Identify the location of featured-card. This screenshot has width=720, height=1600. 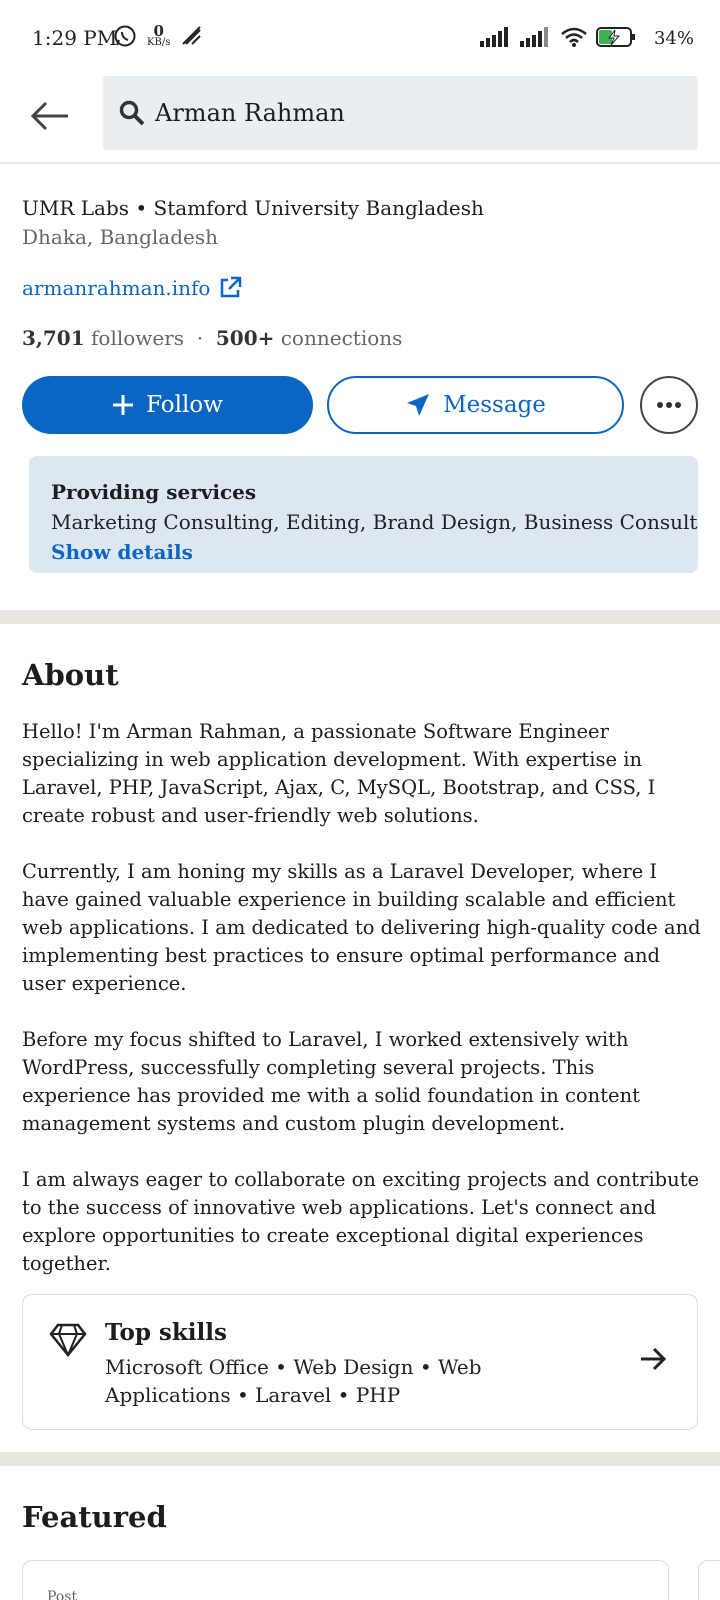
(709, 1580).